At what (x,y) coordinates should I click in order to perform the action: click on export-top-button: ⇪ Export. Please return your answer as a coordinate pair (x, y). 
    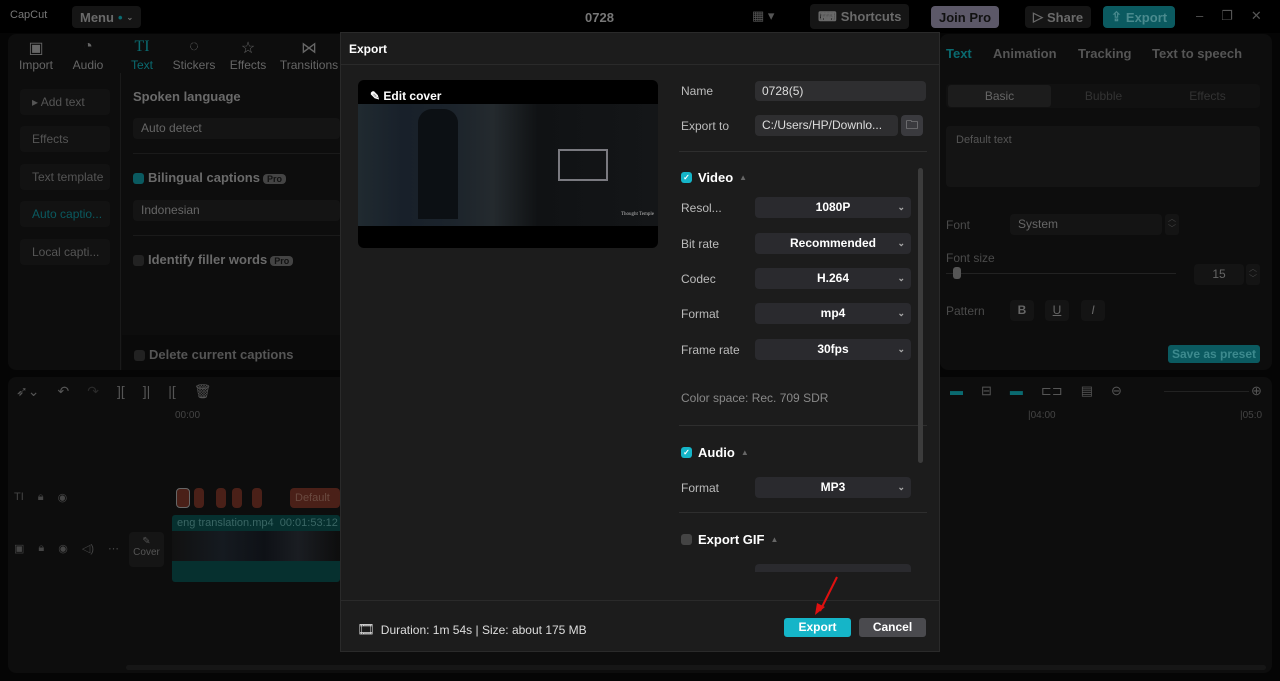
    Looking at the image, I should click on (1139, 17).